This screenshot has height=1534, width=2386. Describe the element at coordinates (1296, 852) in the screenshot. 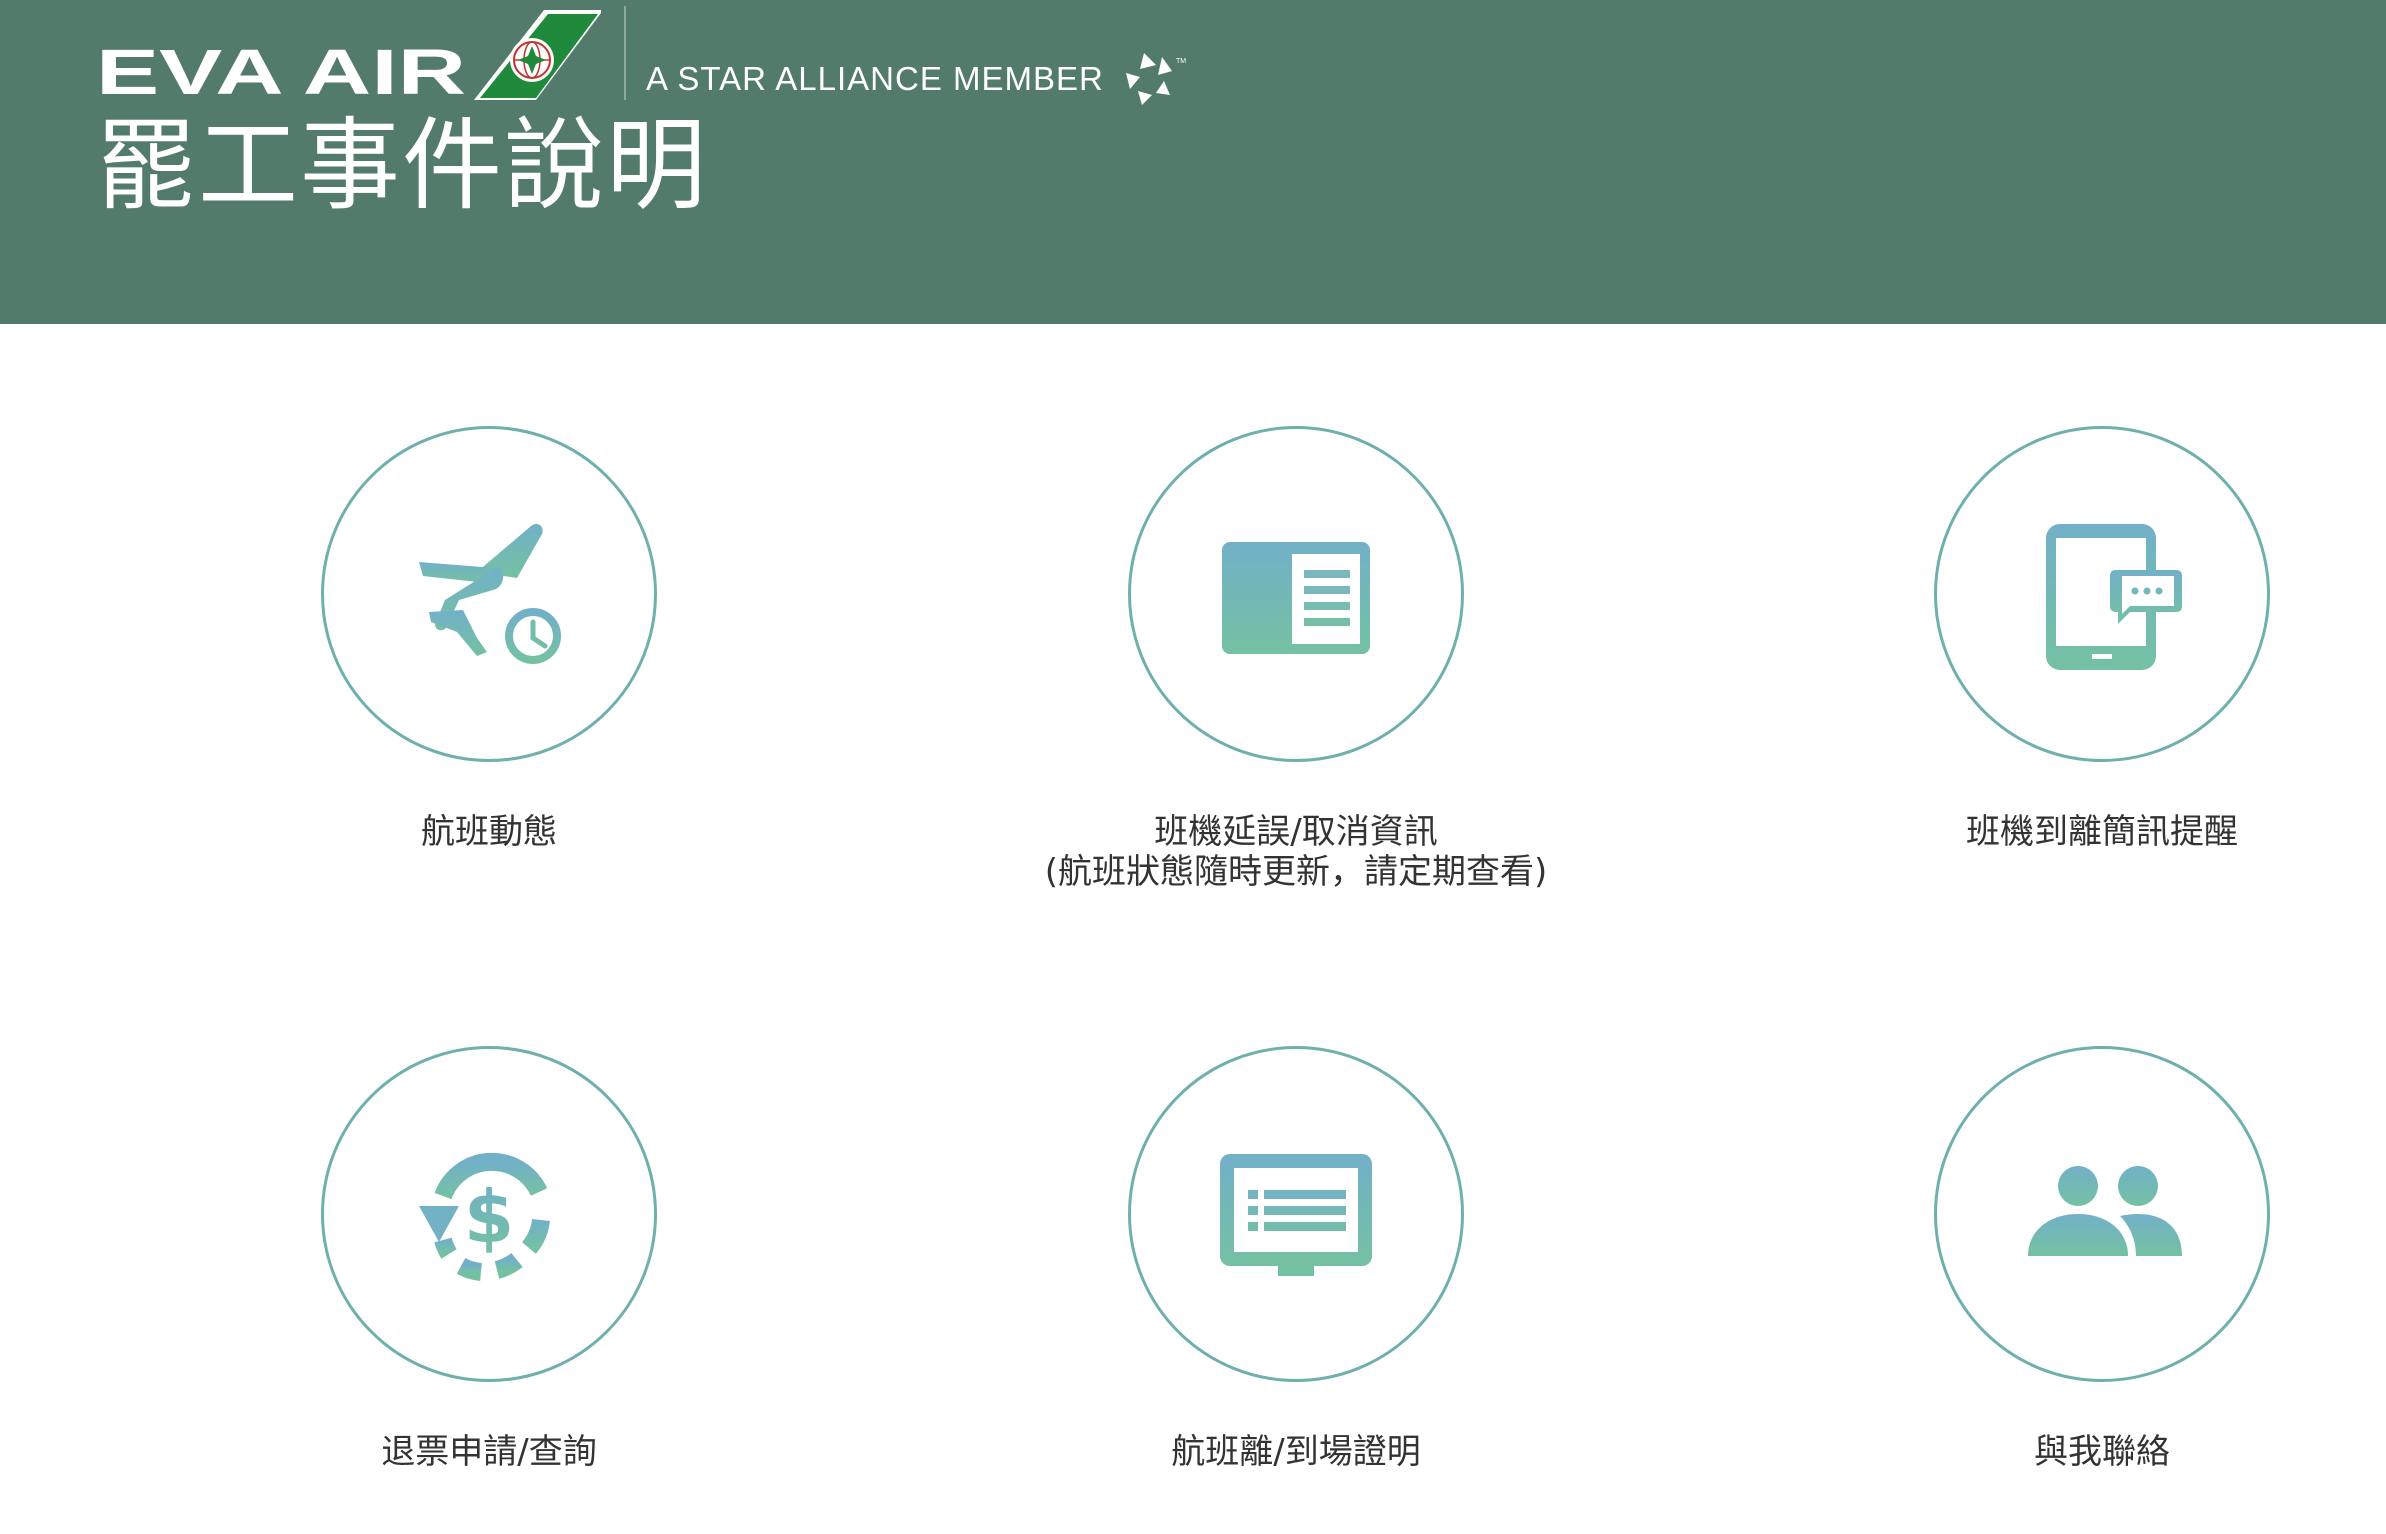

I see `tile-label: 班機延誤/取消資訊 (航班狀態隨時更新，請定期查看)` at that location.